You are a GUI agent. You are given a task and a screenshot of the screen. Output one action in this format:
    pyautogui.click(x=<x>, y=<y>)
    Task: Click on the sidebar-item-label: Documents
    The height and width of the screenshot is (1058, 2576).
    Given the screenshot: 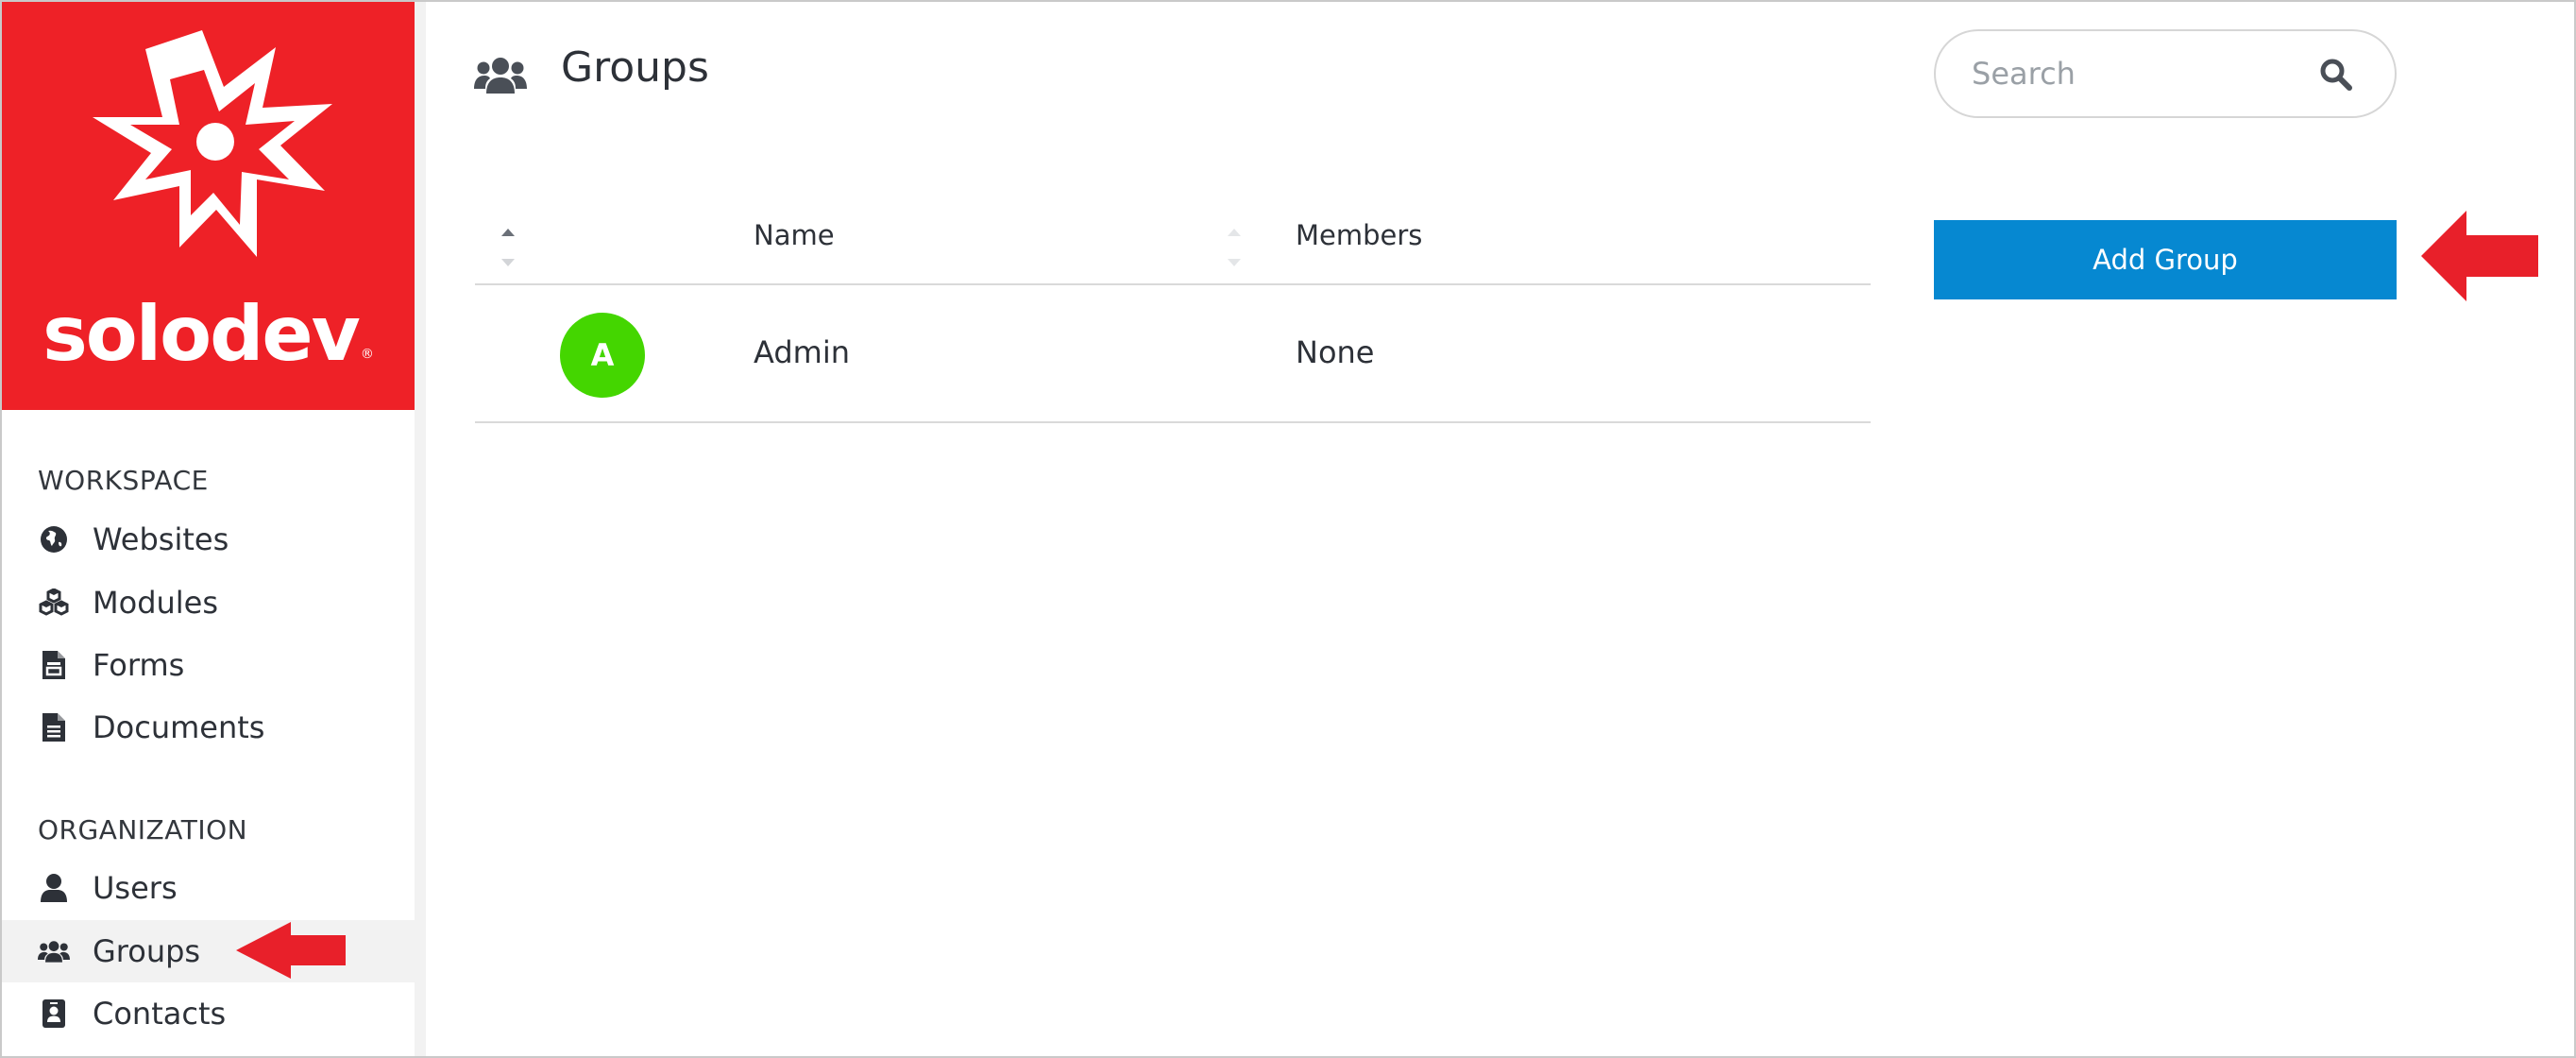 What is the action you would take?
    pyautogui.click(x=179, y=727)
    